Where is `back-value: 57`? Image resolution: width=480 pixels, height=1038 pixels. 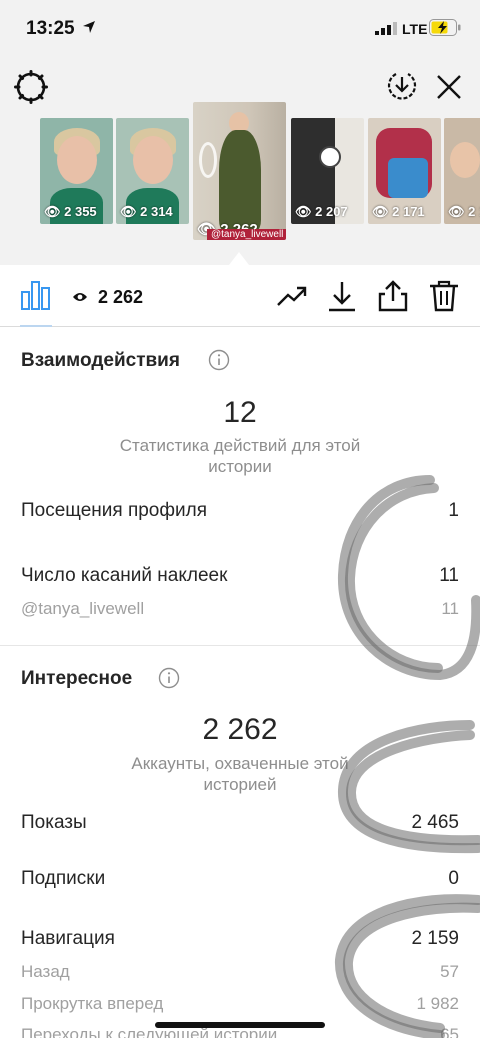 back-value: 57 is located at coordinates (449, 971).